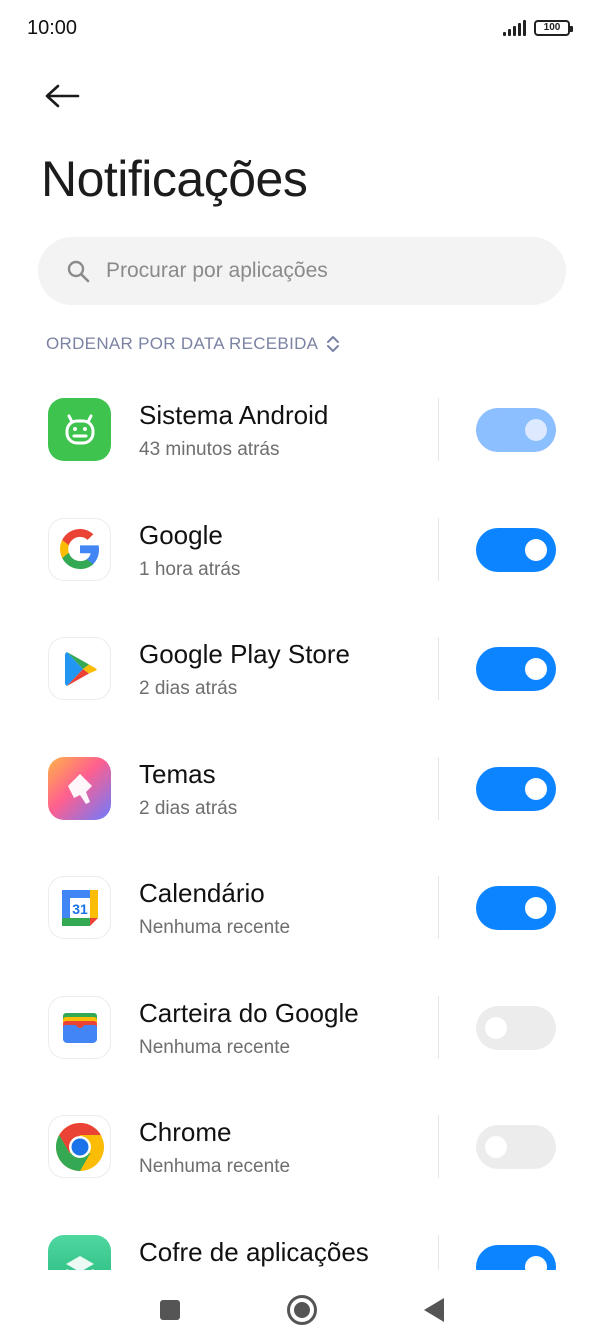  I want to click on app-row-calendario: 31 Calendário Nenhuma recente, so click(302, 908).